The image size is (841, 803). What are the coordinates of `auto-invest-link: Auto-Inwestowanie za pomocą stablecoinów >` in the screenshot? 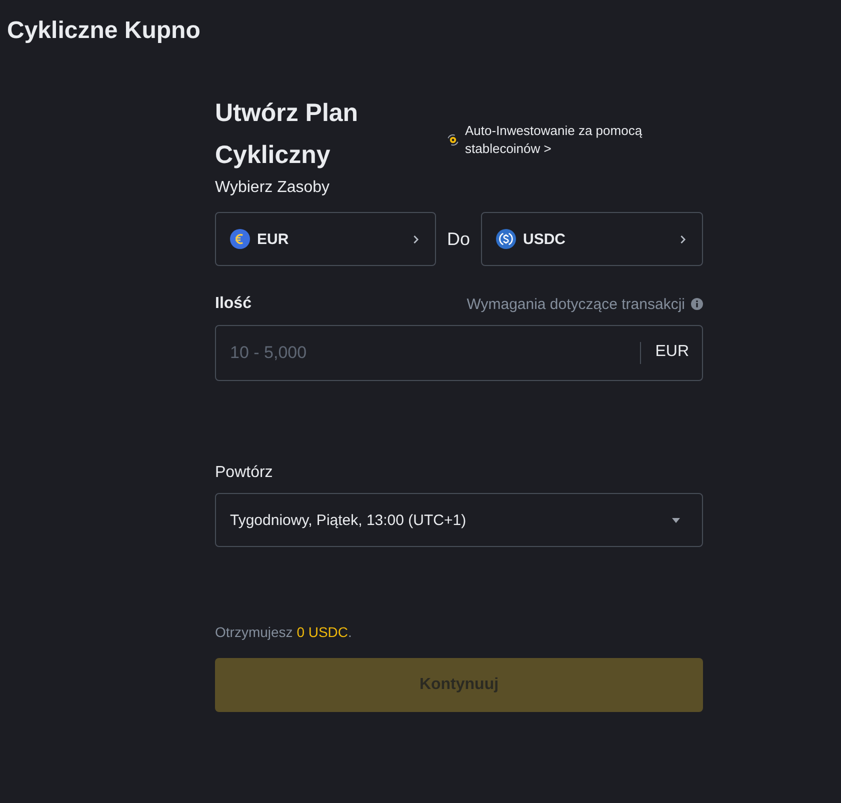 It's located at (554, 140).